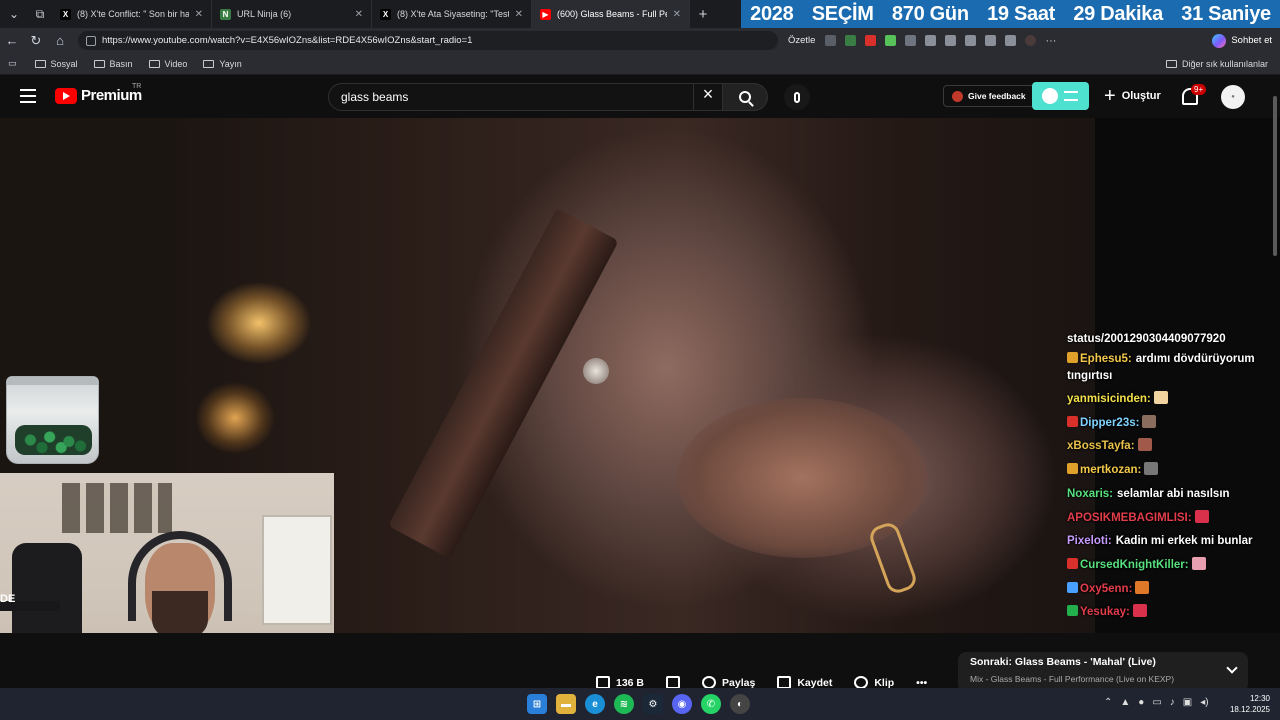  I want to click on like-count: 136 B, so click(630, 682).